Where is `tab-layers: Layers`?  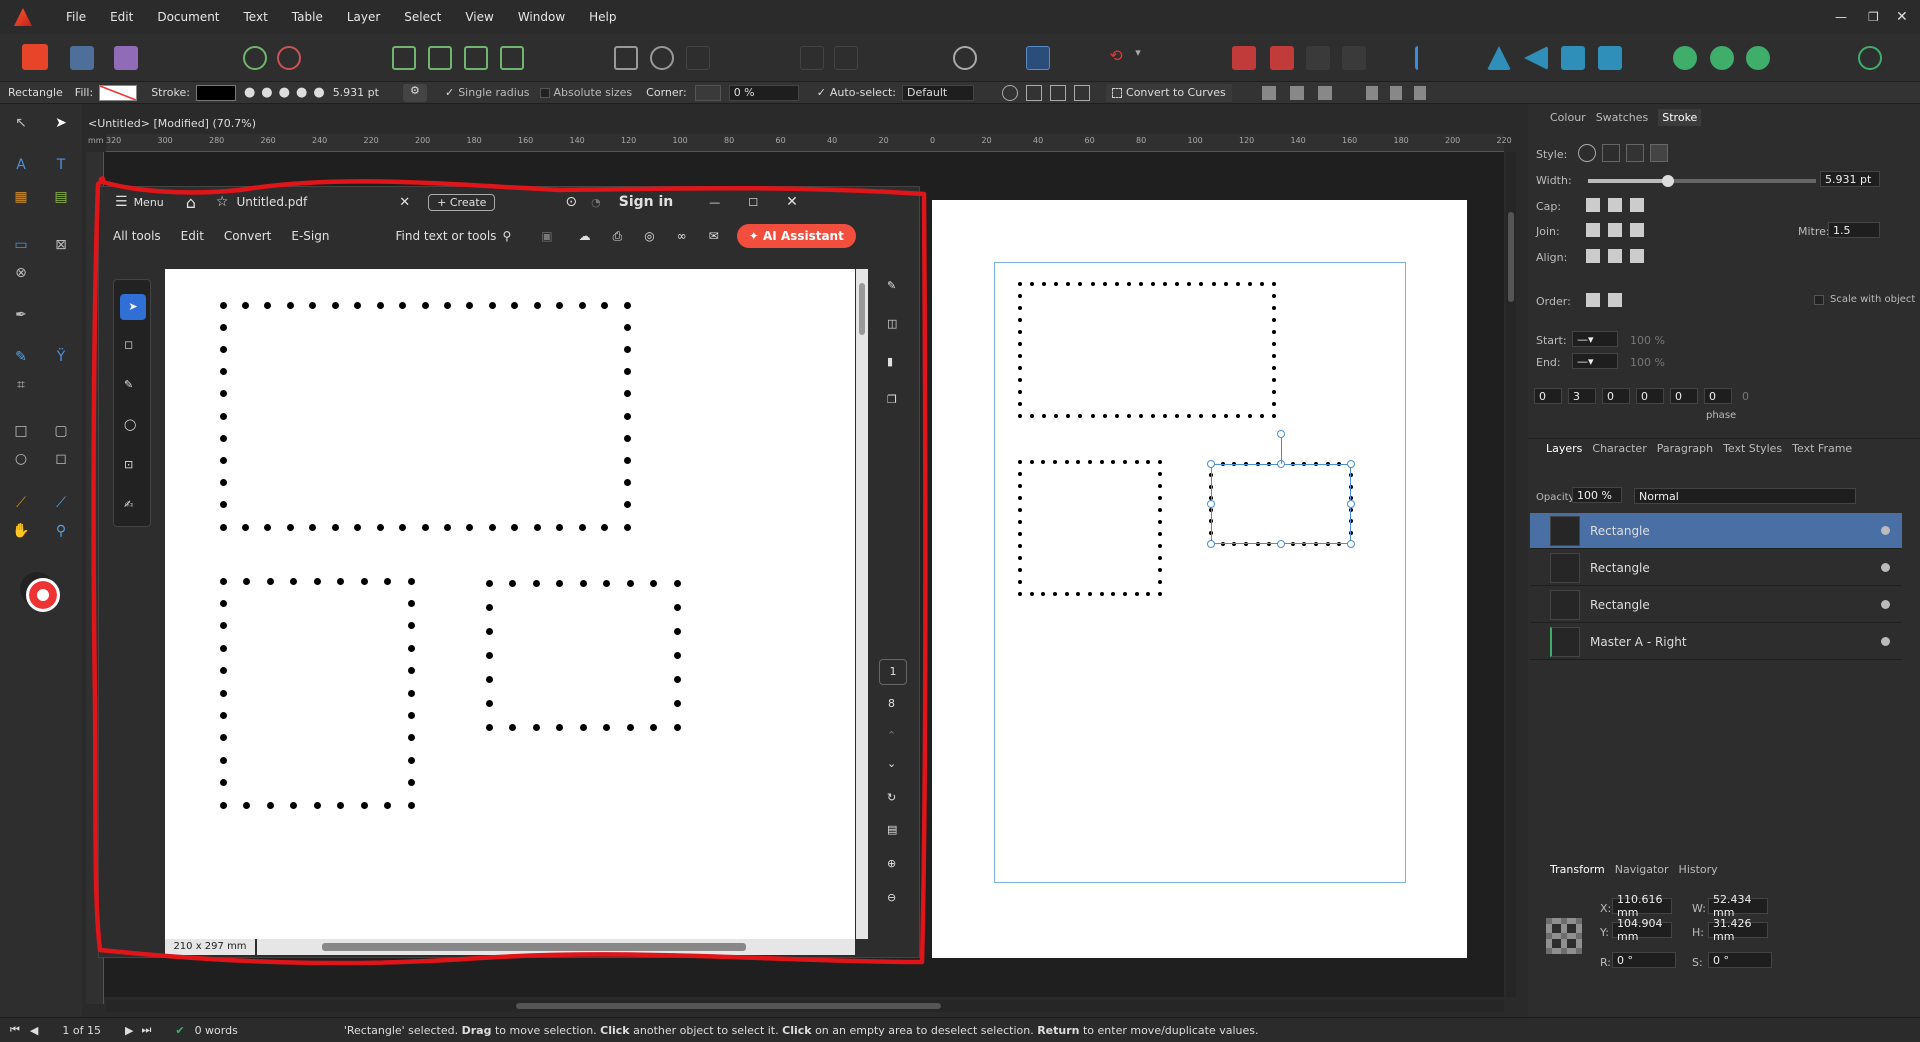
tab-layers: Layers is located at coordinates (1564, 448).